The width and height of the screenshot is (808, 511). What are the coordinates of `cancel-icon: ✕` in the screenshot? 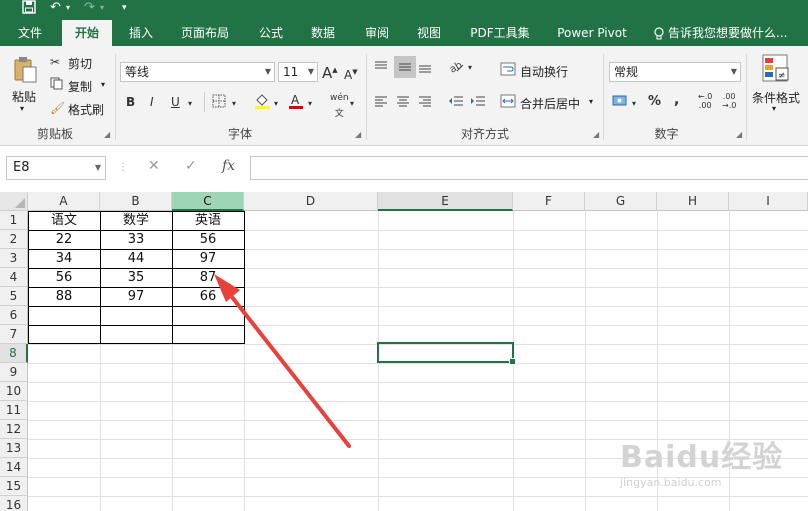 It's located at (154, 166).